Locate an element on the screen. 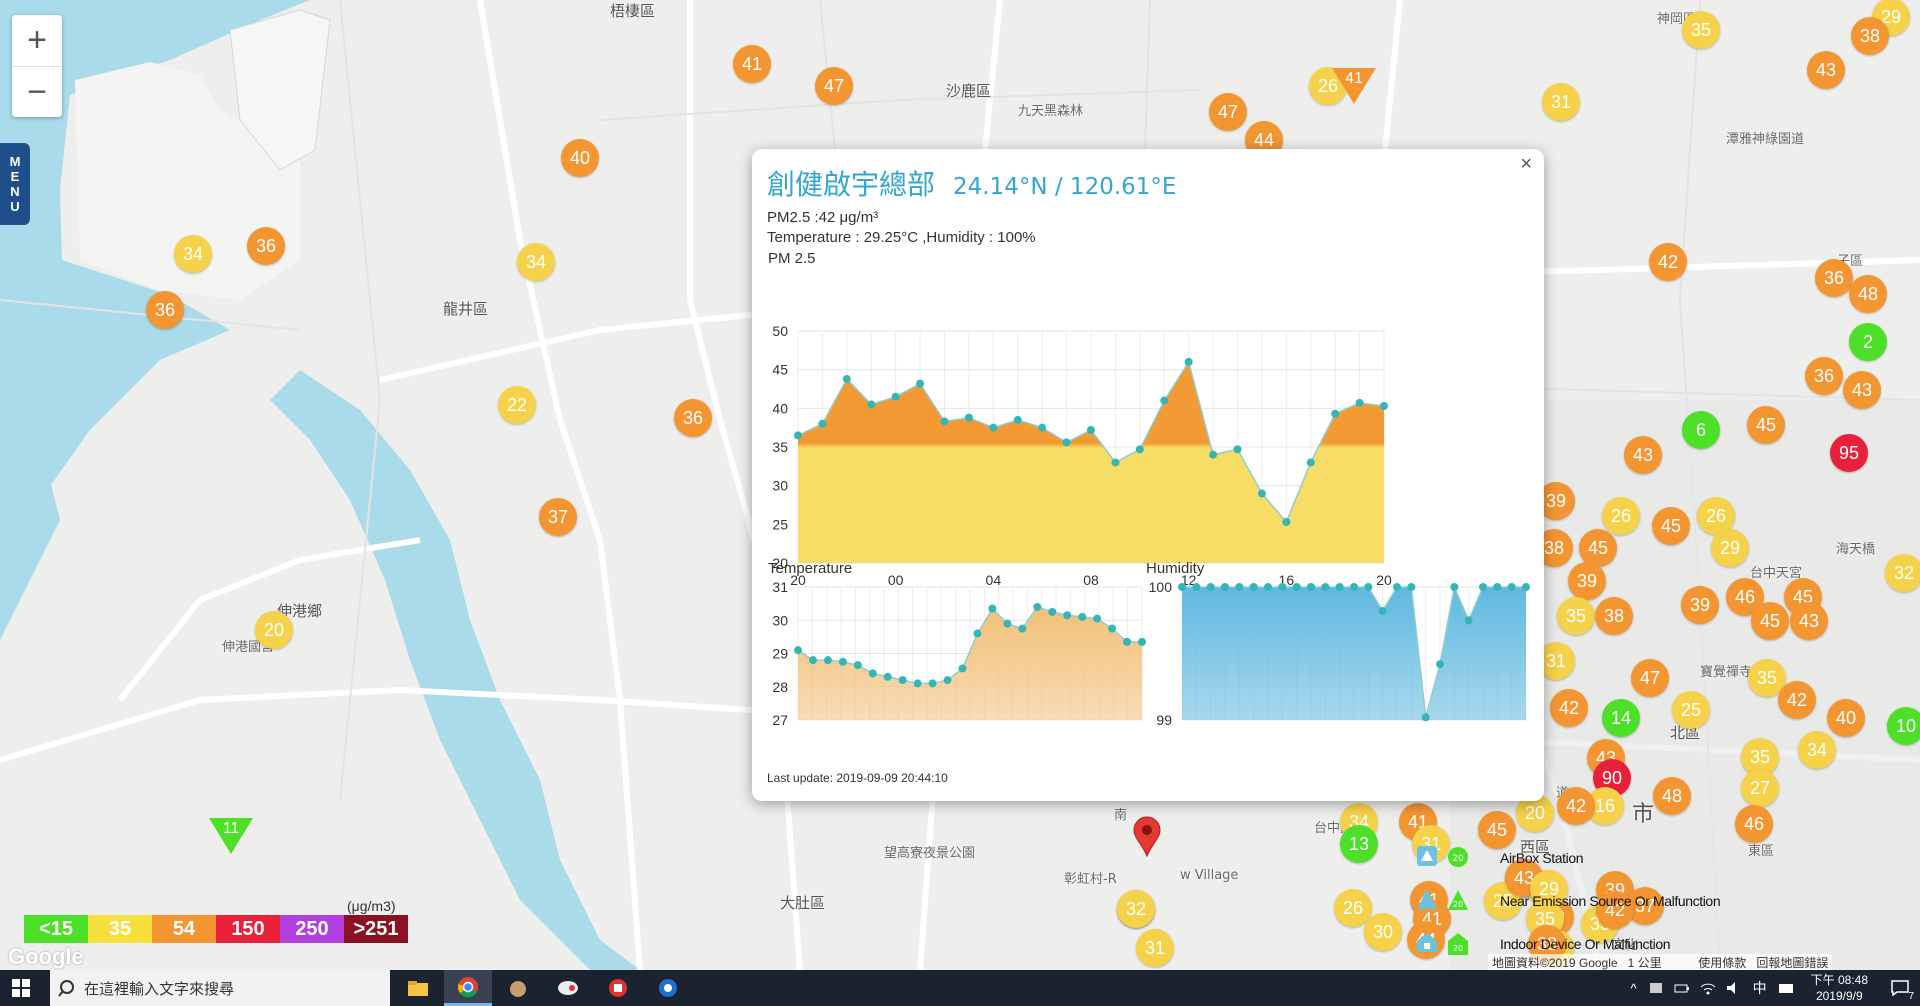 The width and height of the screenshot is (1920, 1006). security-icon is located at coordinates (1656, 988).